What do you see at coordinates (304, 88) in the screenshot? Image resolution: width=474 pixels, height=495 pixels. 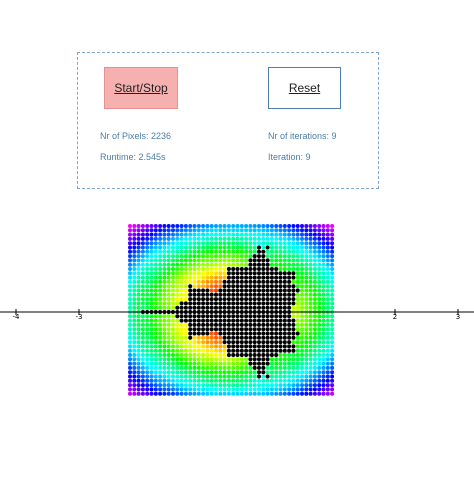 I see `reset-button: Reset` at bounding box center [304, 88].